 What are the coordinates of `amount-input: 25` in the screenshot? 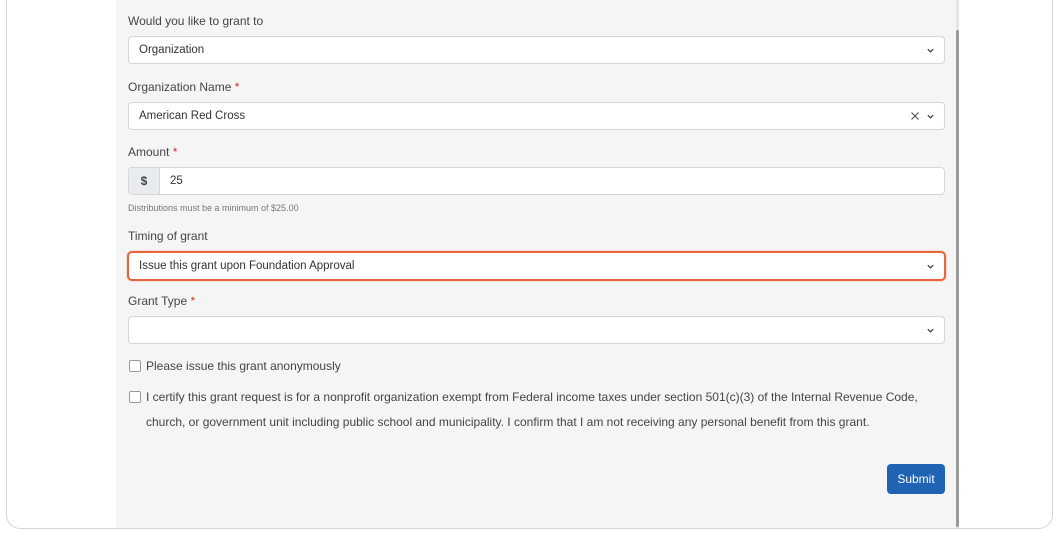 It's located at (176, 181).